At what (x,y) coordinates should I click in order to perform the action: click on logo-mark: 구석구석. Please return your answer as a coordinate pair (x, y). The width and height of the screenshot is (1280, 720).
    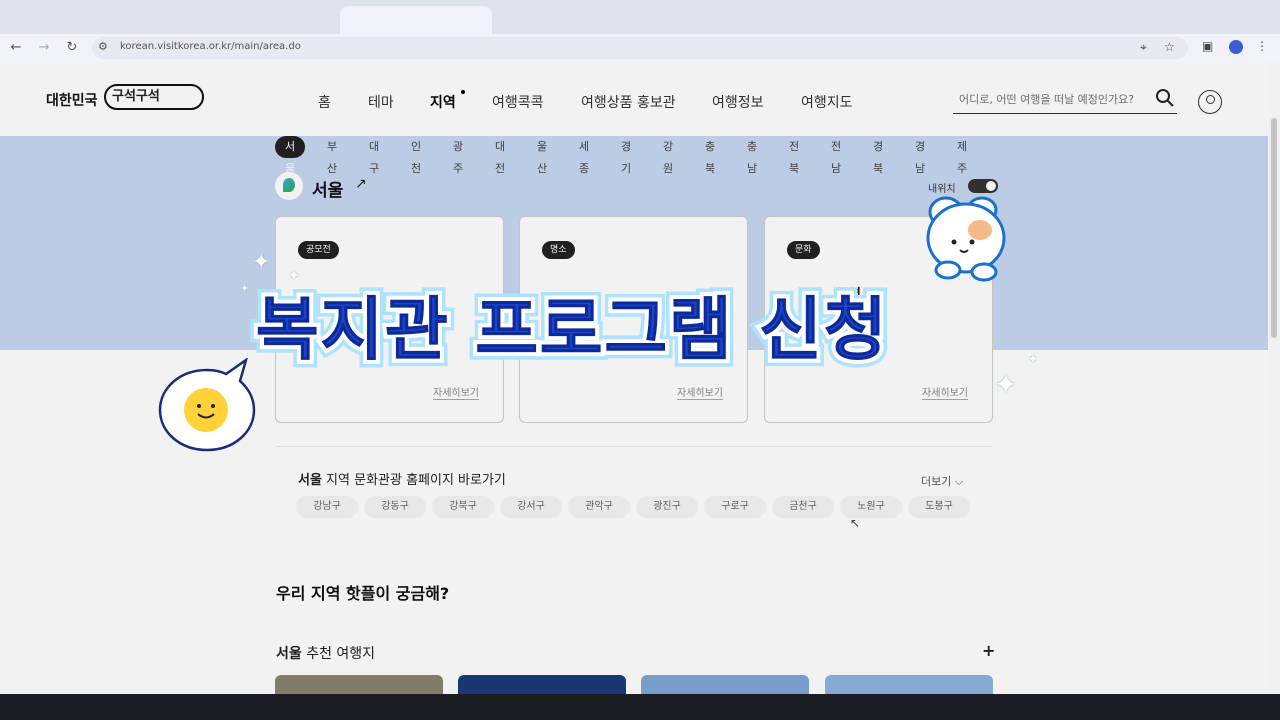
    Looking at the image, I should click on (154, 97).